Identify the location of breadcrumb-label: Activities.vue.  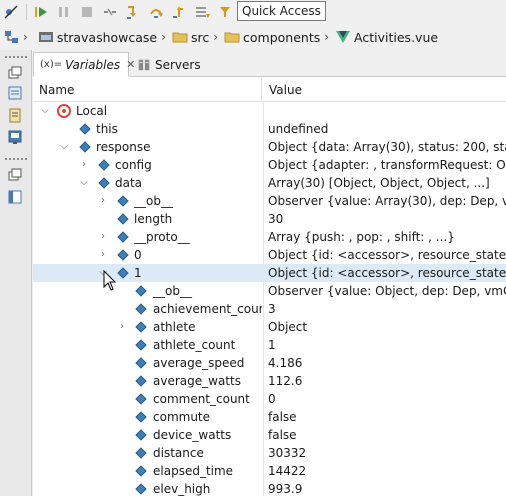
(396, 37).